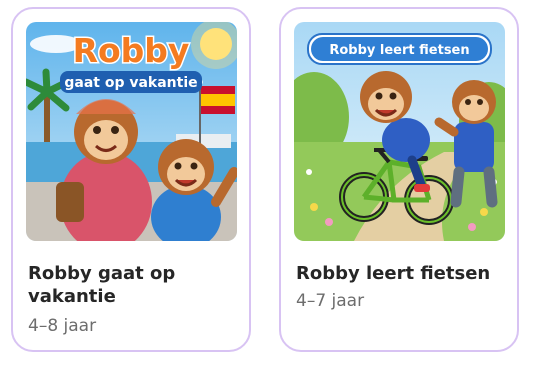 This screenshot has width=534, height=365. Describe the element at coordinates (218, 100) in the screenshot. I see `spain-flag-icon` at that location.